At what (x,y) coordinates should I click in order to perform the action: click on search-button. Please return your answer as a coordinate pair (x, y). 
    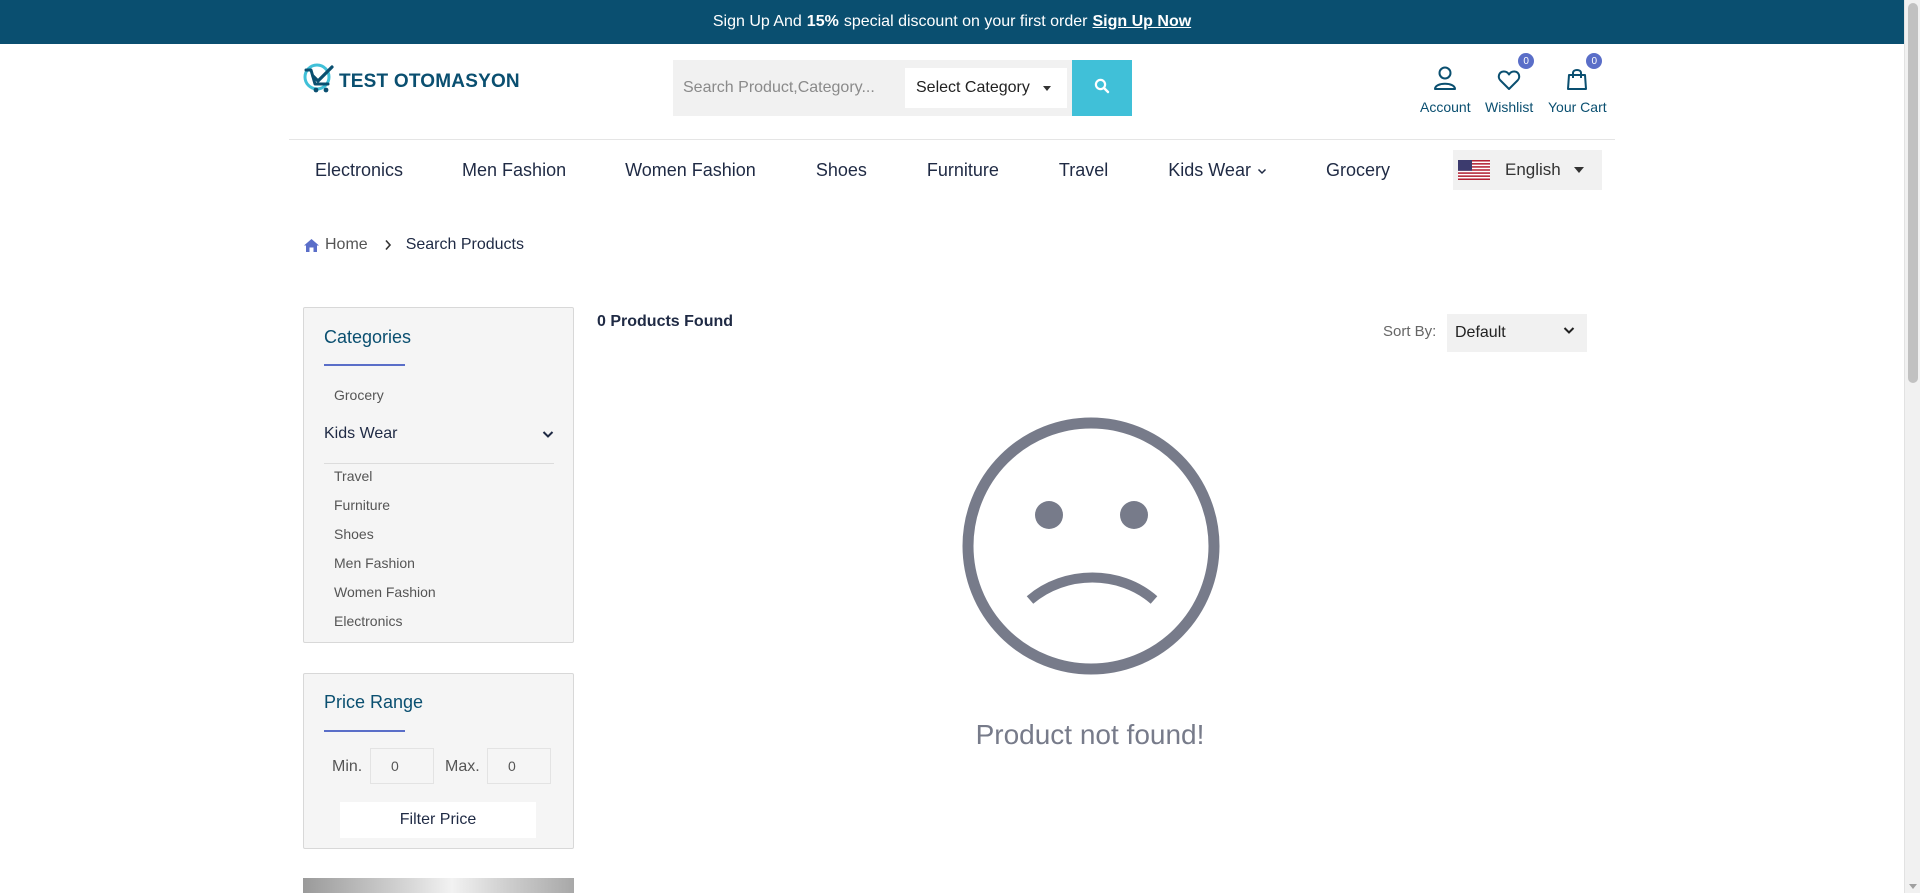
    Looking at the image, I should click on (1102, 88).